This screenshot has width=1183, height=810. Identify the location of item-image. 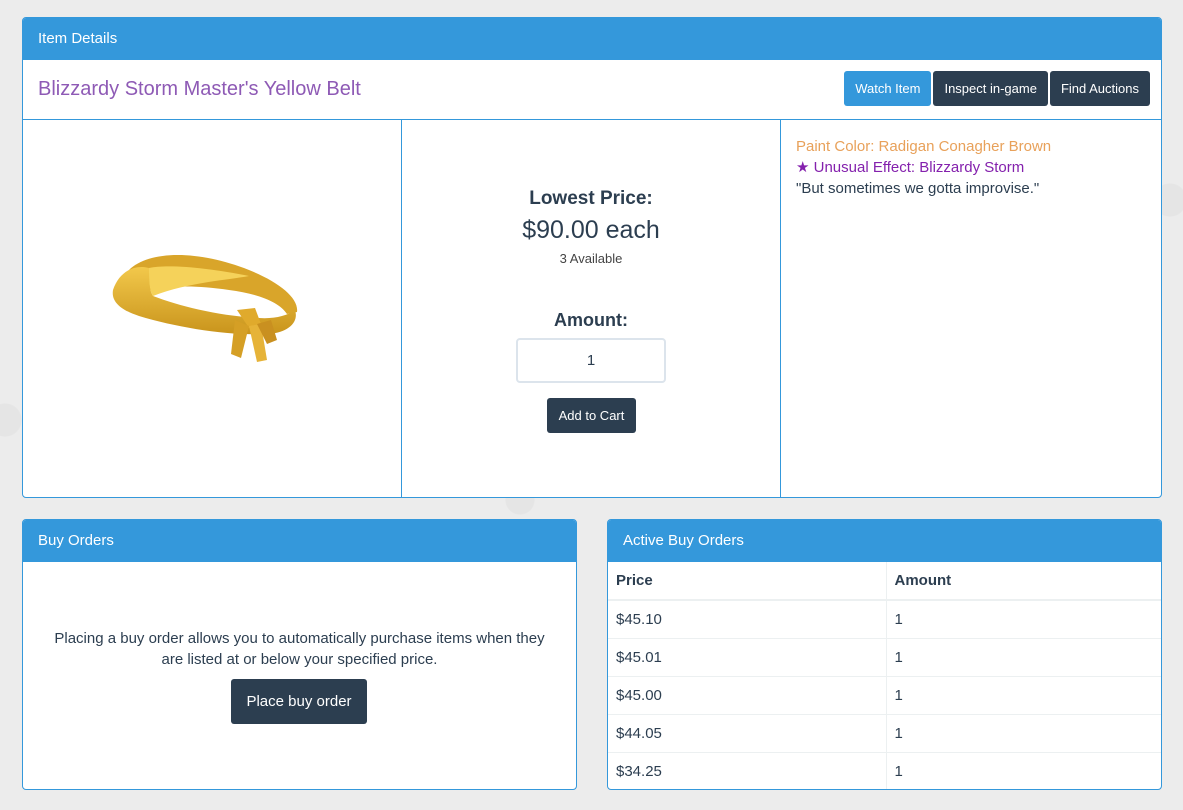
(205, 308).